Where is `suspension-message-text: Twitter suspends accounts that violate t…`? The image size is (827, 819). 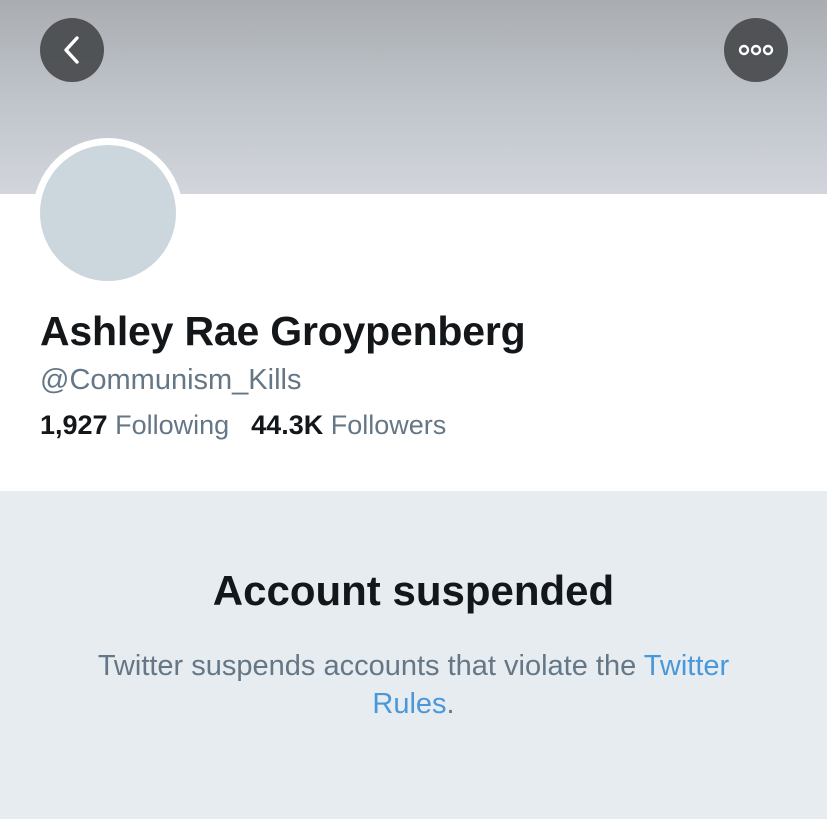
suspension-message-text: Twitter suspends accounts that violate t… is located at coordinates (367, 666).